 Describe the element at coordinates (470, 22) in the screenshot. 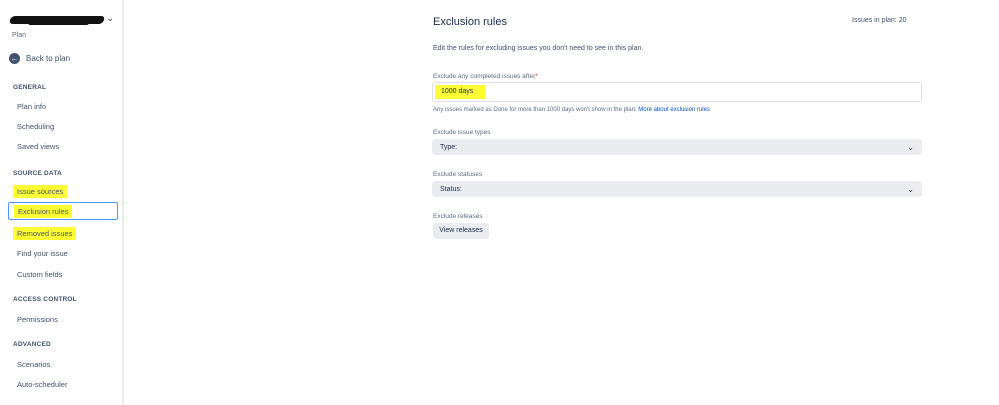

I see `page-title: Exclusion rules` at that location.